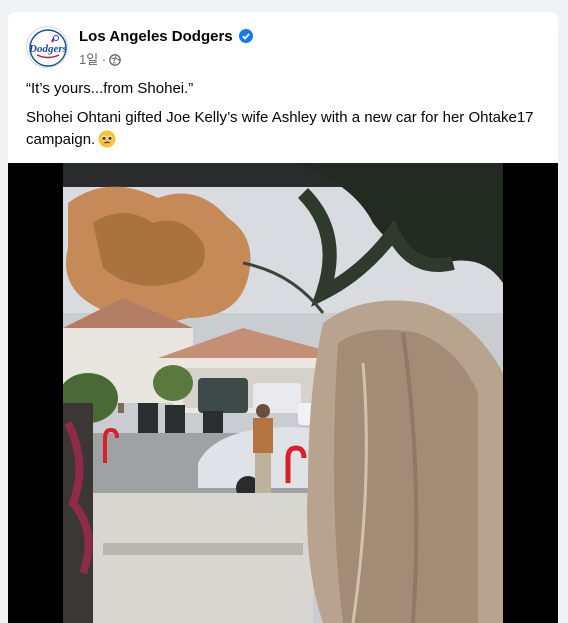 The height and width of the screenshot is (623, 568). Describe the element at coordinates (156, 36) in the screenshot. I see `page-name-link: Los Angeles Dodgers` at that location.